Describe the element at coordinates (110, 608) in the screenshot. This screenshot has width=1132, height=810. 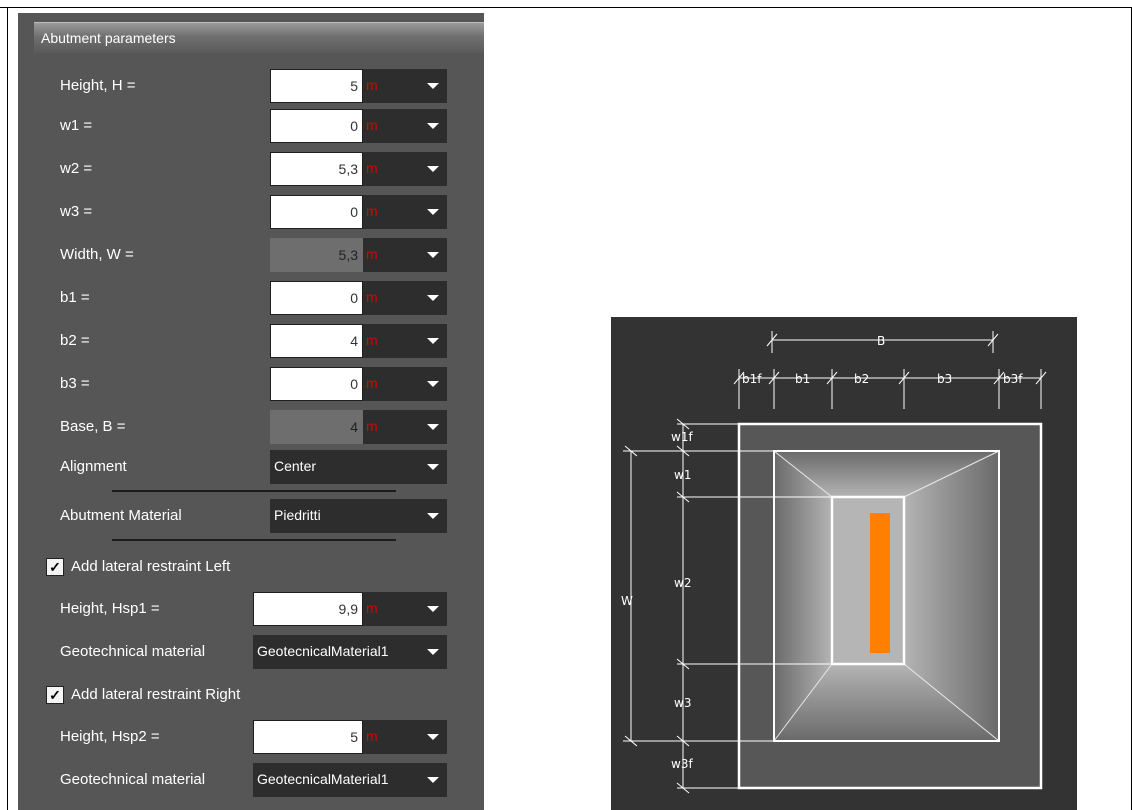
I see `hsp1-label: Height, Hsp1 =` at that location.